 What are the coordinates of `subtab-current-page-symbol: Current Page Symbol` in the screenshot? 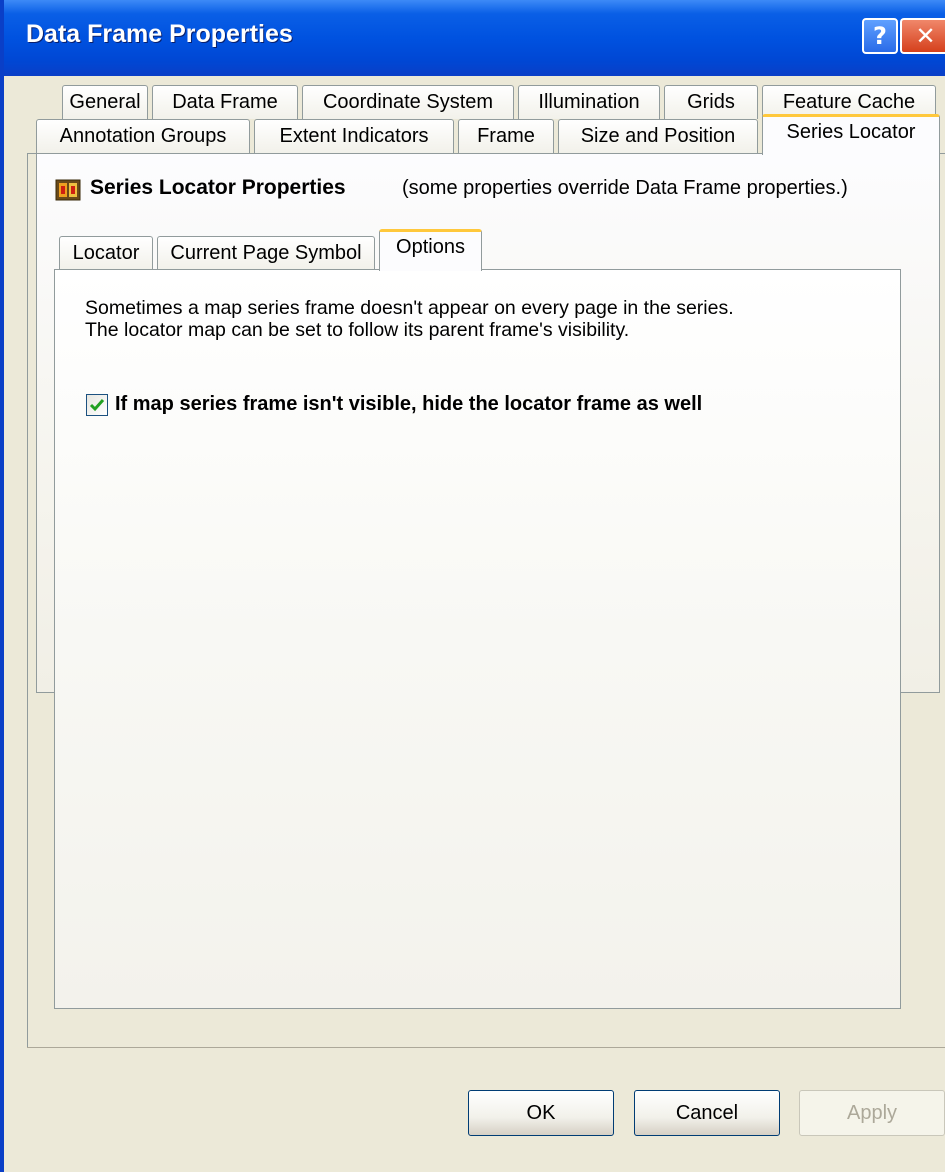 It's located at (266, 253).